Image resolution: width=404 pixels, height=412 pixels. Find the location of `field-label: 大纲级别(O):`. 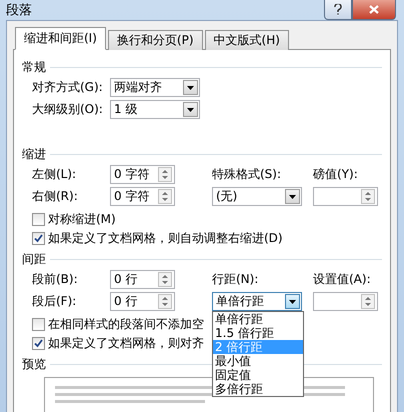

field-label: 大纲级别(O): is located at coordinates (68, 109).